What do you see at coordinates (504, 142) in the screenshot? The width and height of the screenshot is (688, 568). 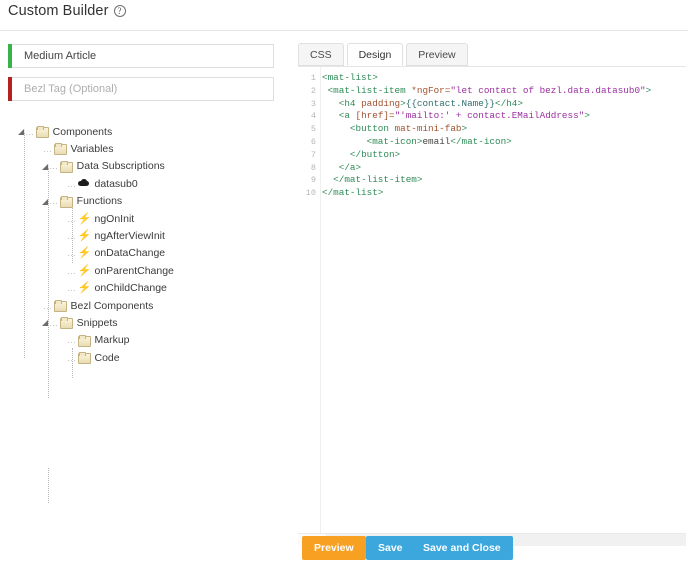 I see `code-line: <mat-icon>email</mat-icon>` at bounding box center [504, 142].